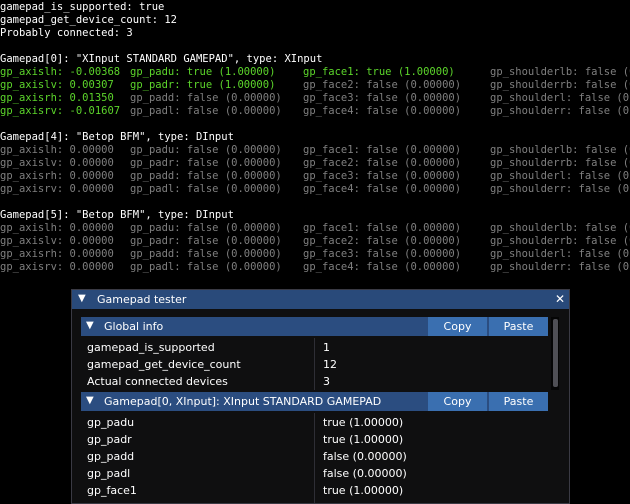  Describe the element at coordinates (112, 490) in the screenshot. I see `gamepad-key: gp_face1` at that location.